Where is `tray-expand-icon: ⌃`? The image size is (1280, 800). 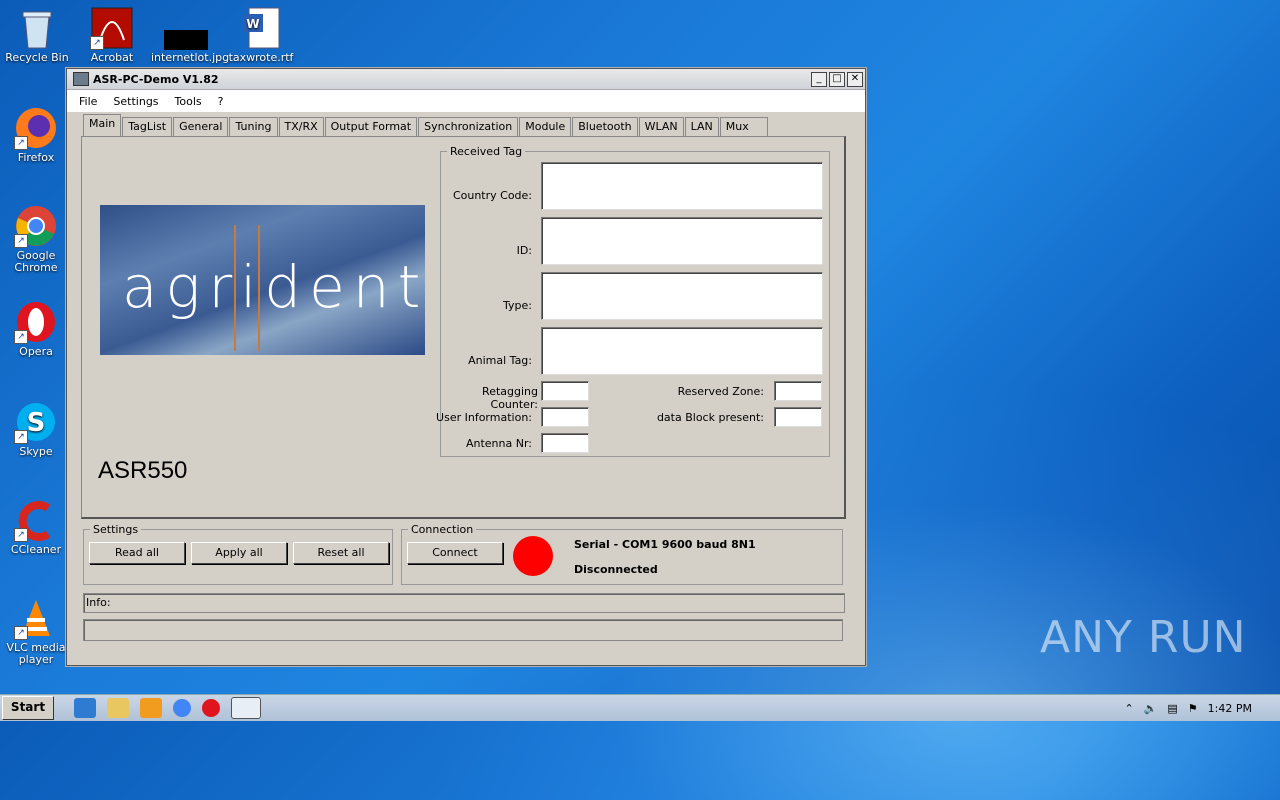 tray-expand-icon: ⌃ is located at coordinates (1128, 708).